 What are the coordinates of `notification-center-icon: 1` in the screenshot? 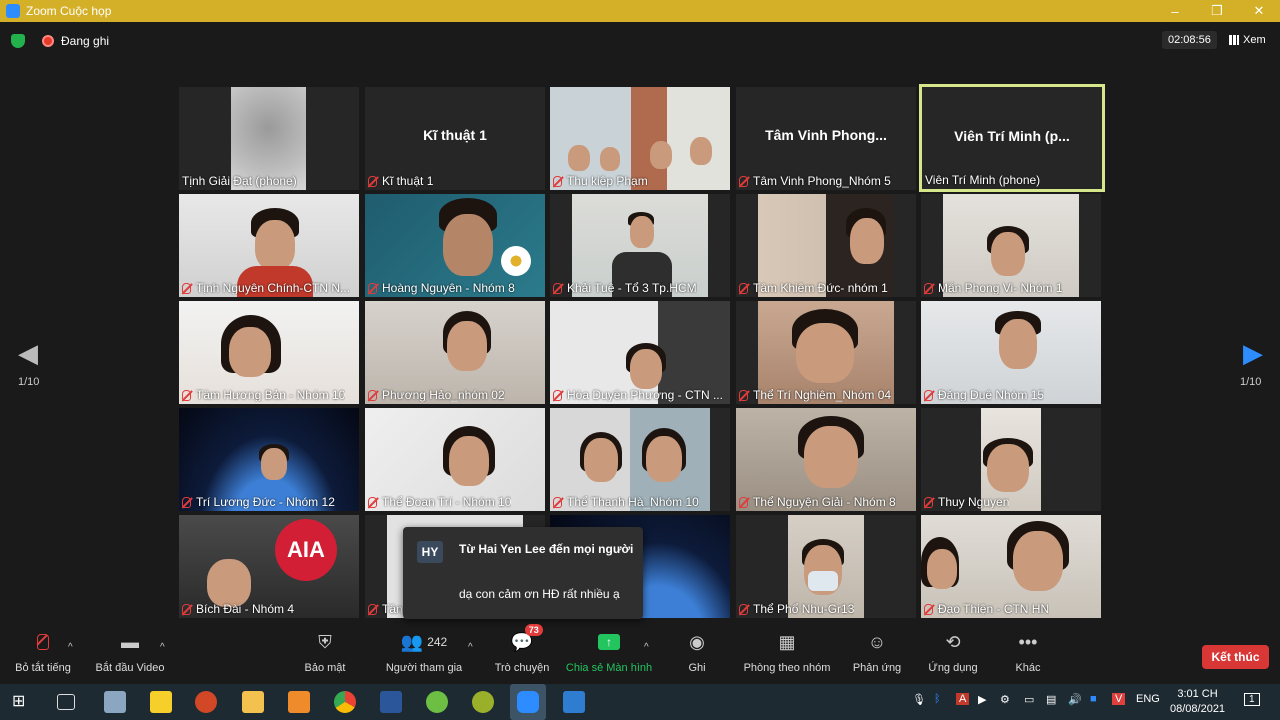 It's located at (1252, 699).